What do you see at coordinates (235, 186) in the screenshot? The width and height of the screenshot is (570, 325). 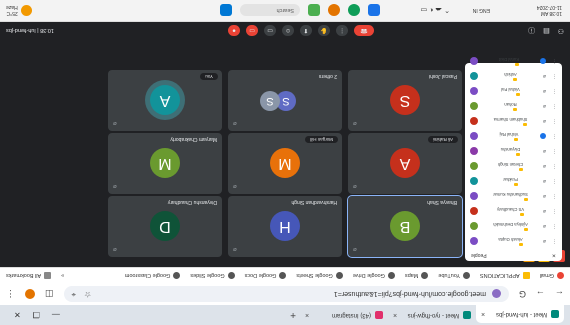 I see `muted-mic-icon: ⌀` at bounding box center [235, 186].